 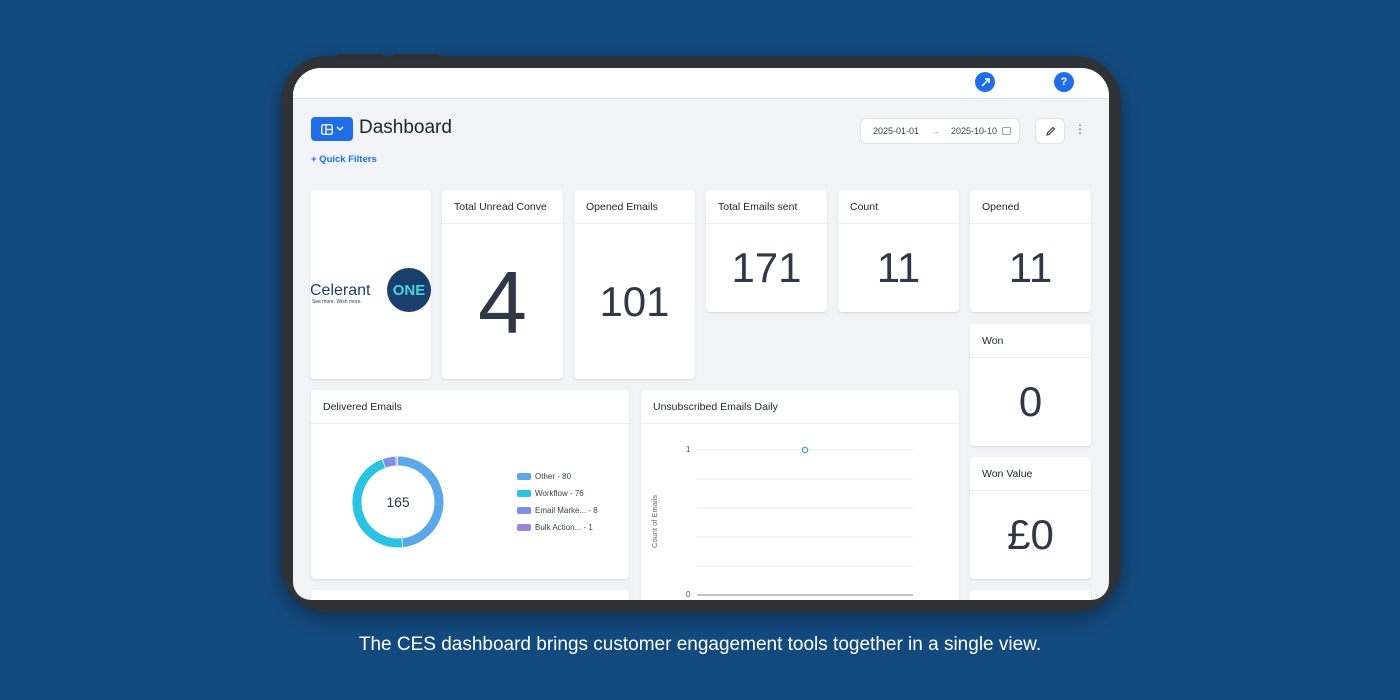 I want to click on line-chart, so click(x=805, y=521).